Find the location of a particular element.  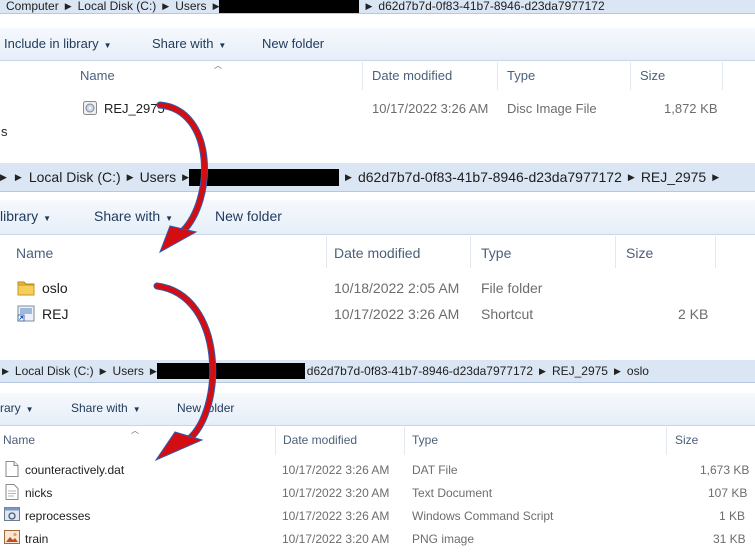

include-in-library-button: Include in library ▼ is located at coordinates (58, 43).